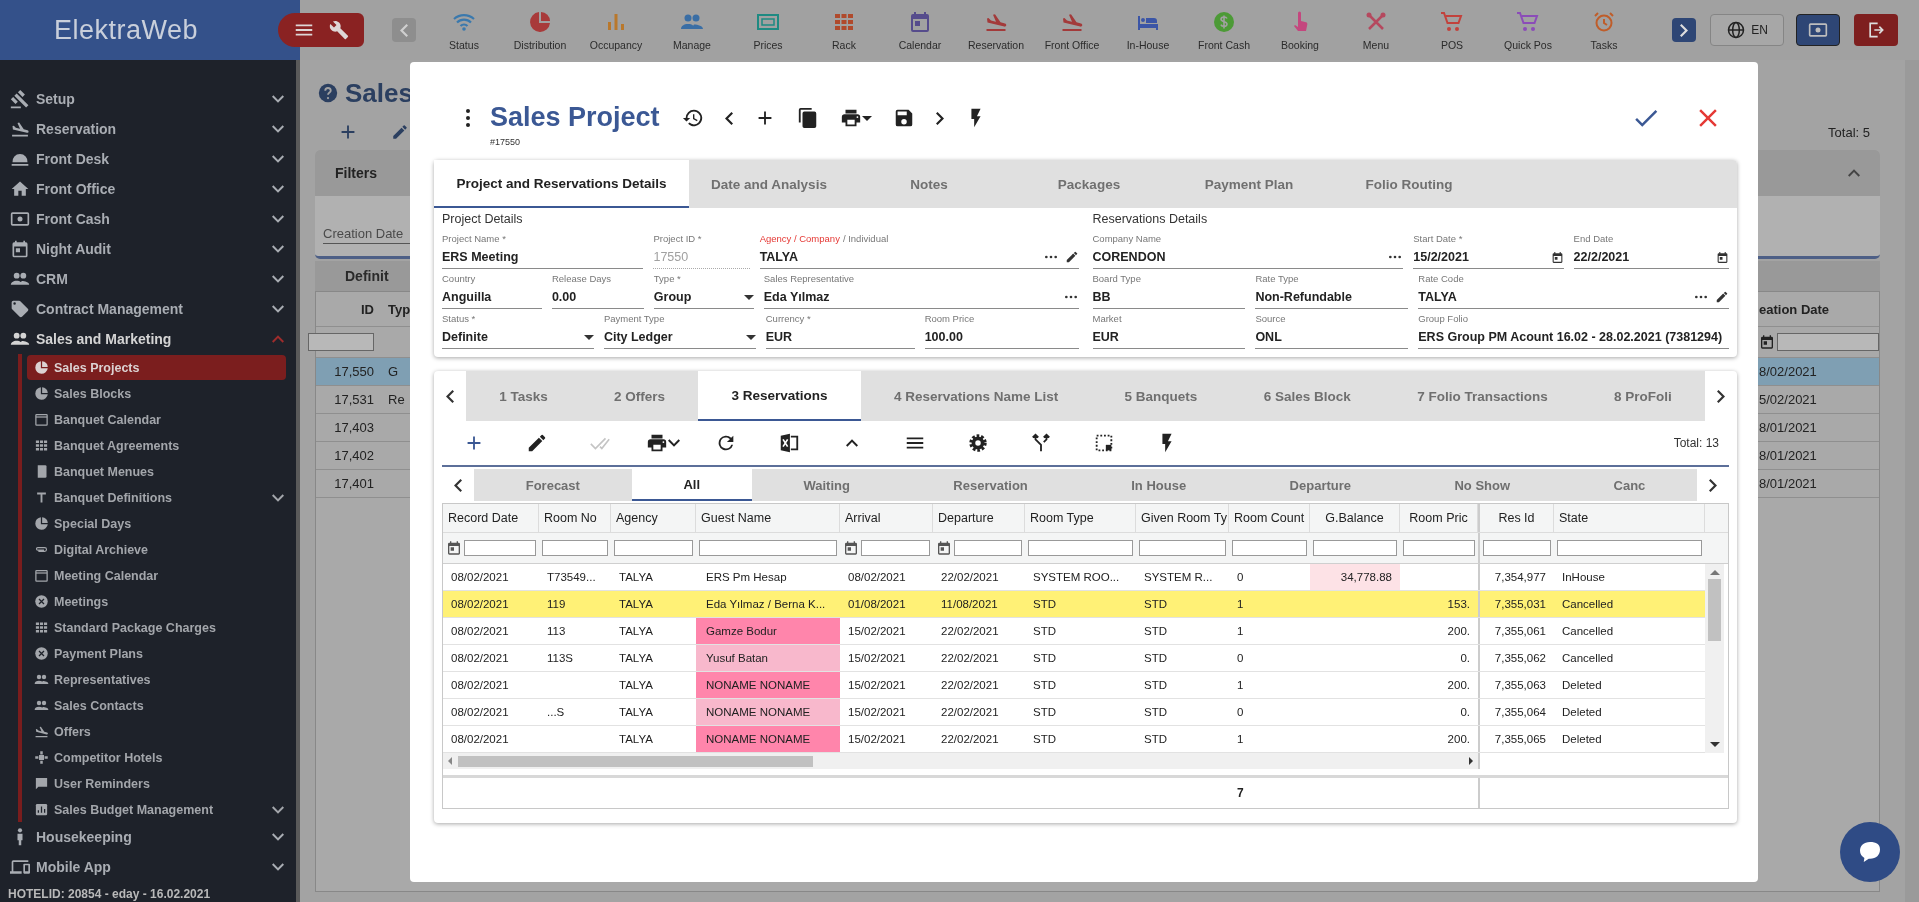  Describe the element at coordinates (483, 220) in the screenshot. I see `section-title: Project Details` at that location.